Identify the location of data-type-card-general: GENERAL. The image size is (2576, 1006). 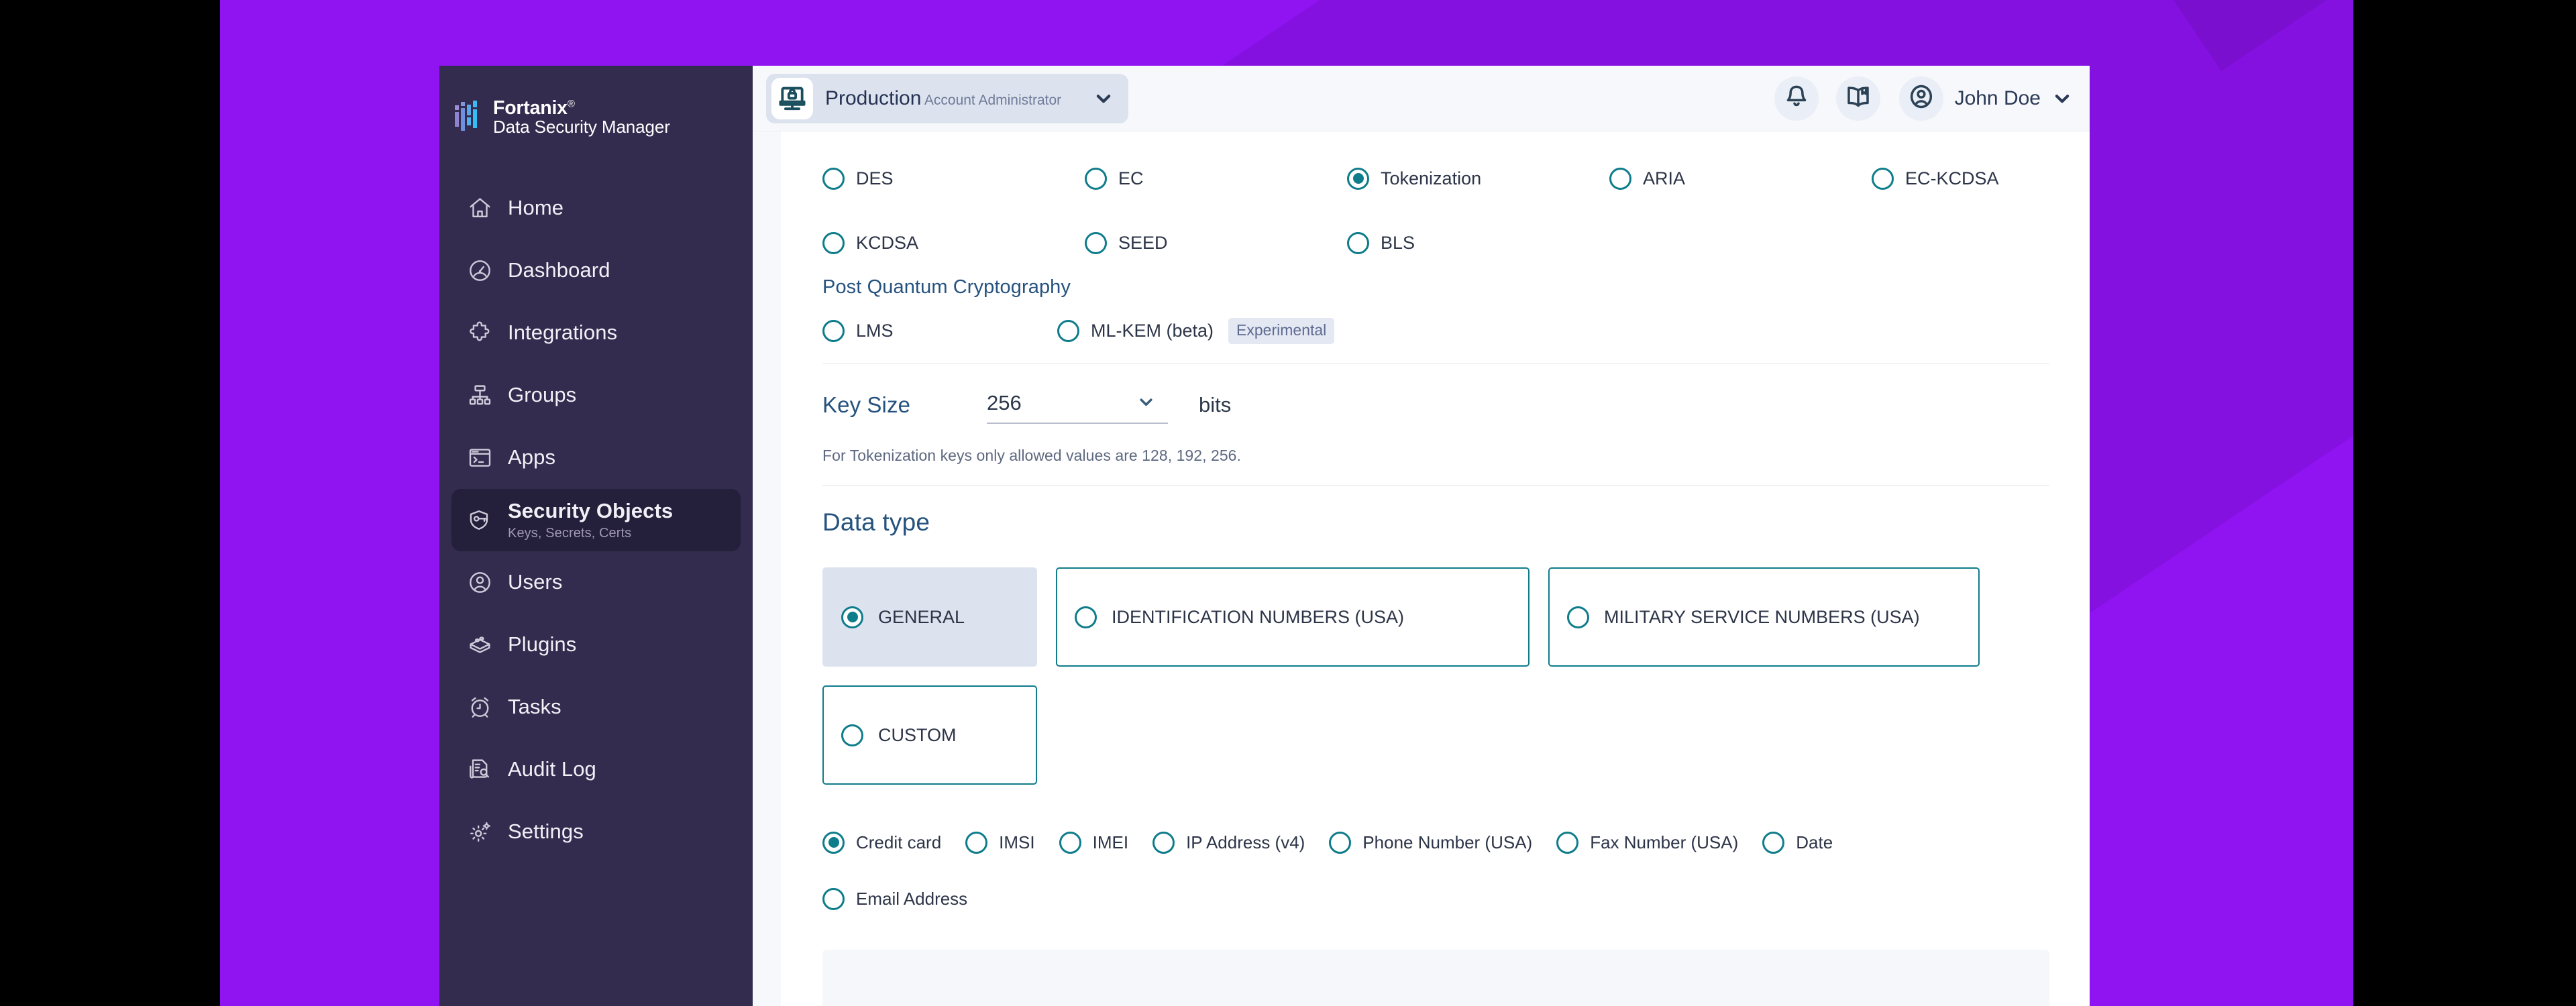
(929, 617).